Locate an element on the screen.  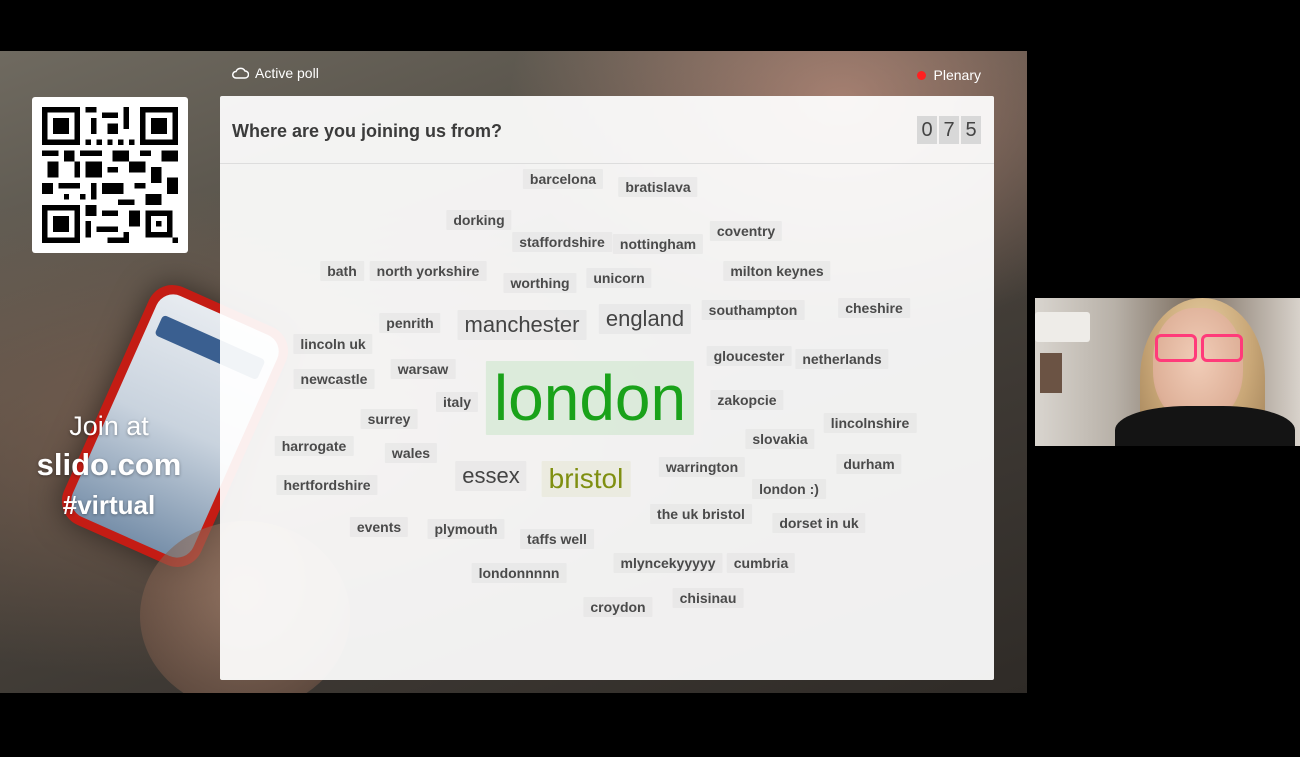
word-cloud-item: netherlands is located at coordinates (842, 359).